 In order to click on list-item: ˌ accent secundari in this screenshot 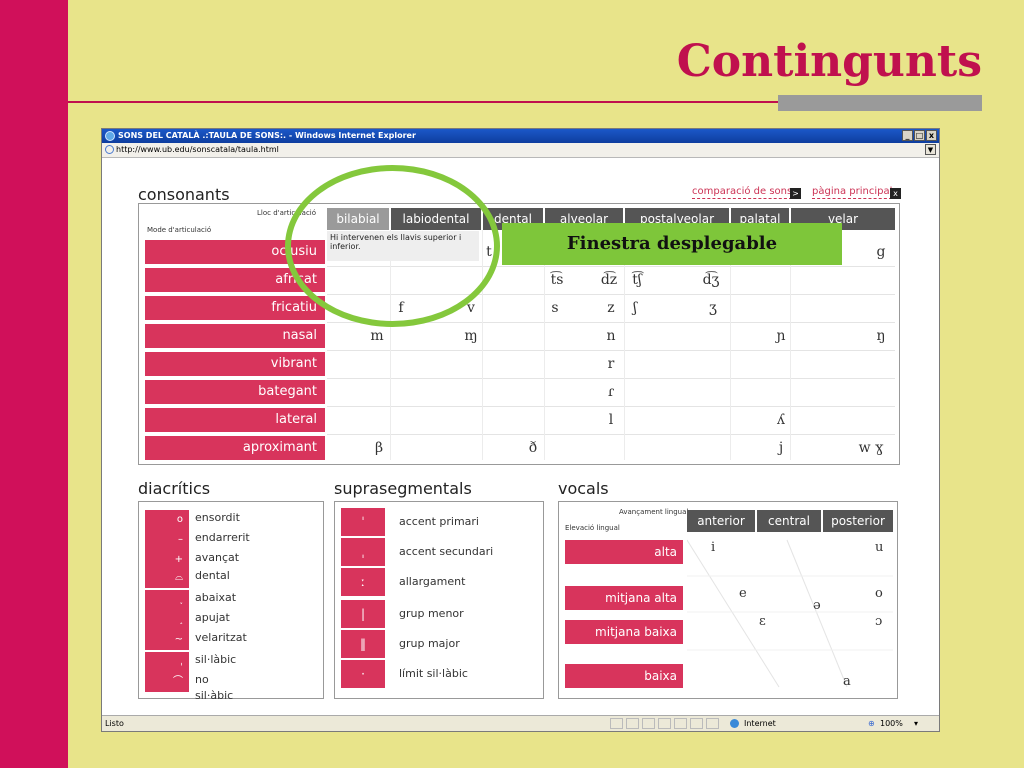, I will do `click(440, 552)`.